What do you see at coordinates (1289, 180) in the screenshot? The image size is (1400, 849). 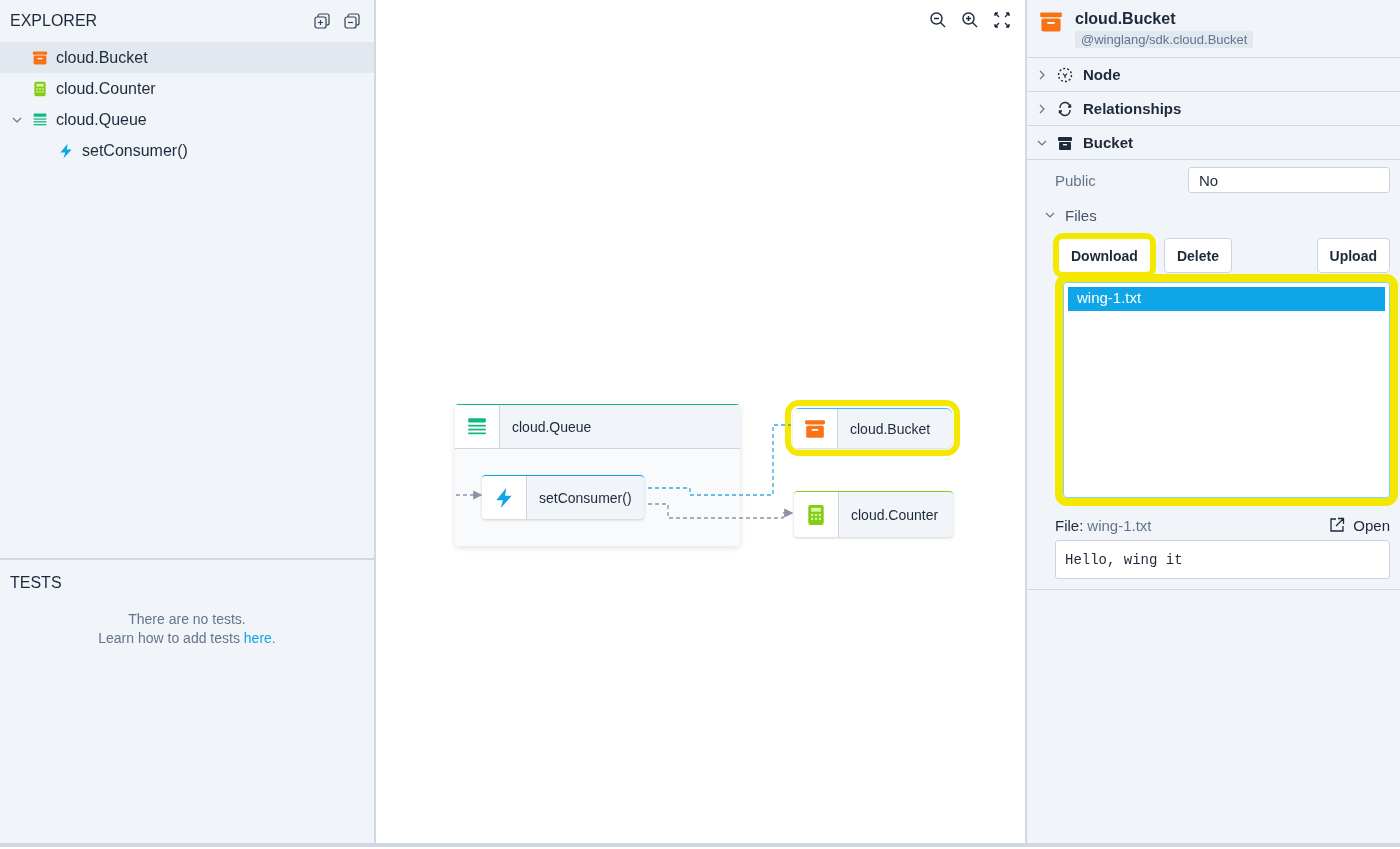 I see `value-field: No` at bounding box center [1289, 180].